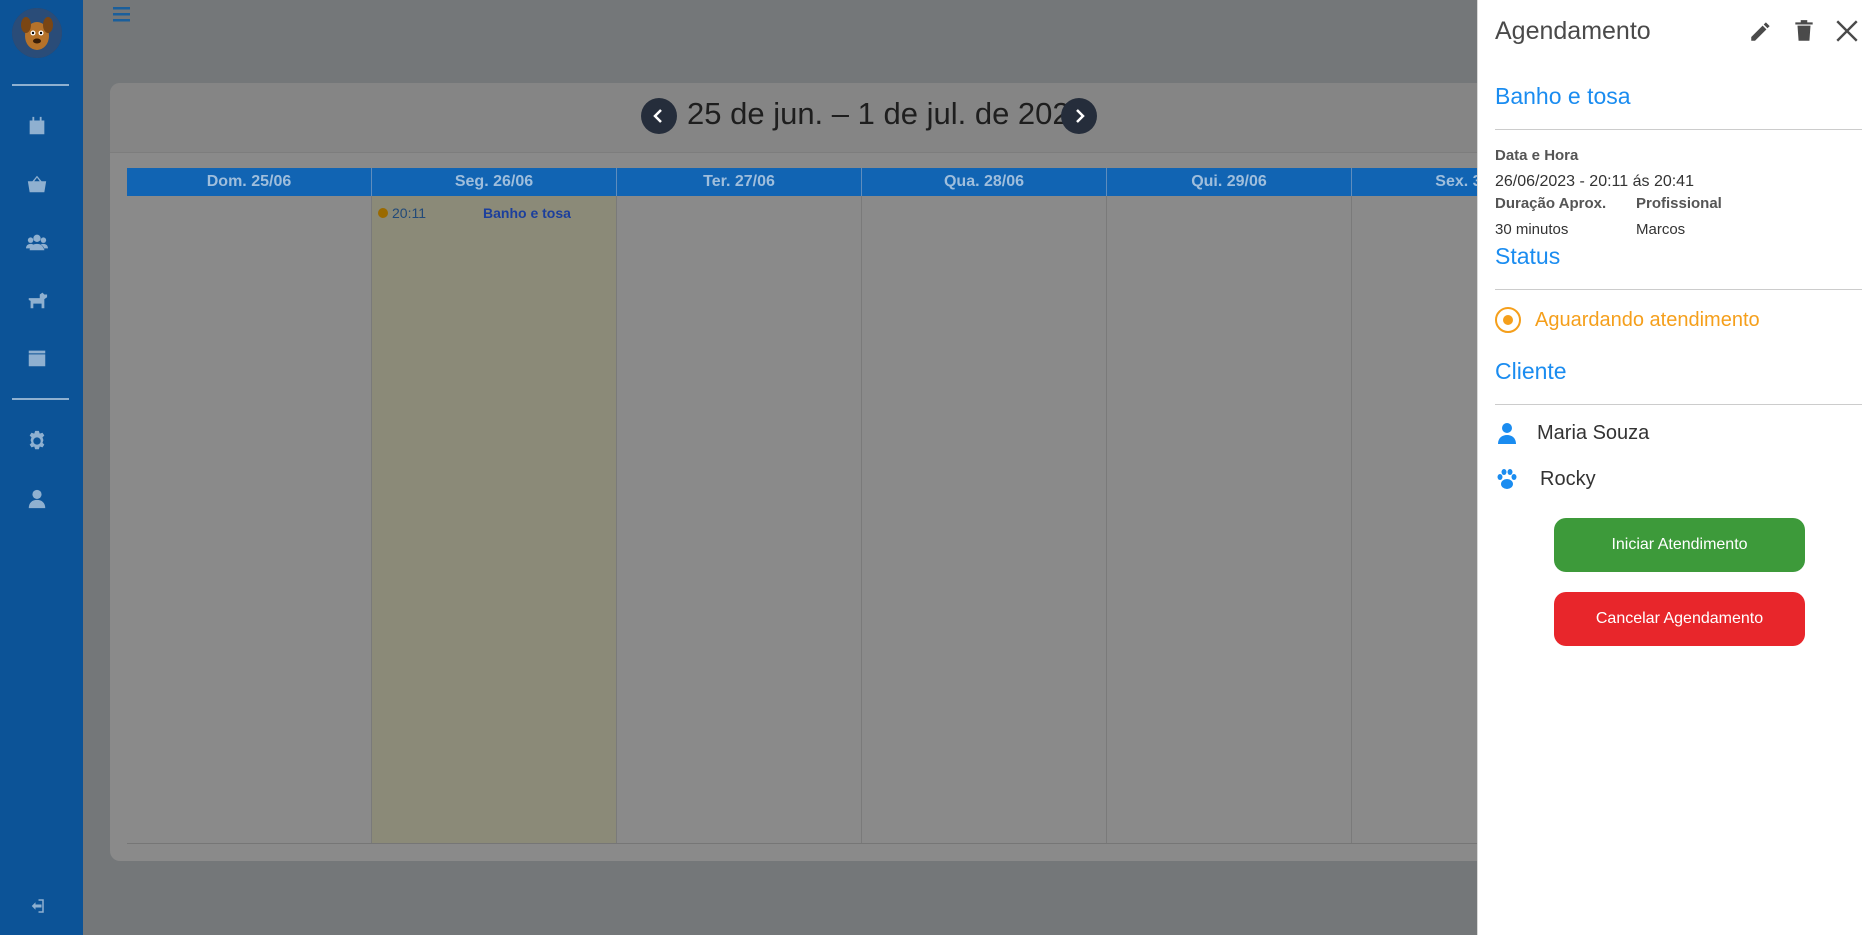 The height and width of the screenshot is (935, 1873). I want to click on dog-icon, so click(37, 300).